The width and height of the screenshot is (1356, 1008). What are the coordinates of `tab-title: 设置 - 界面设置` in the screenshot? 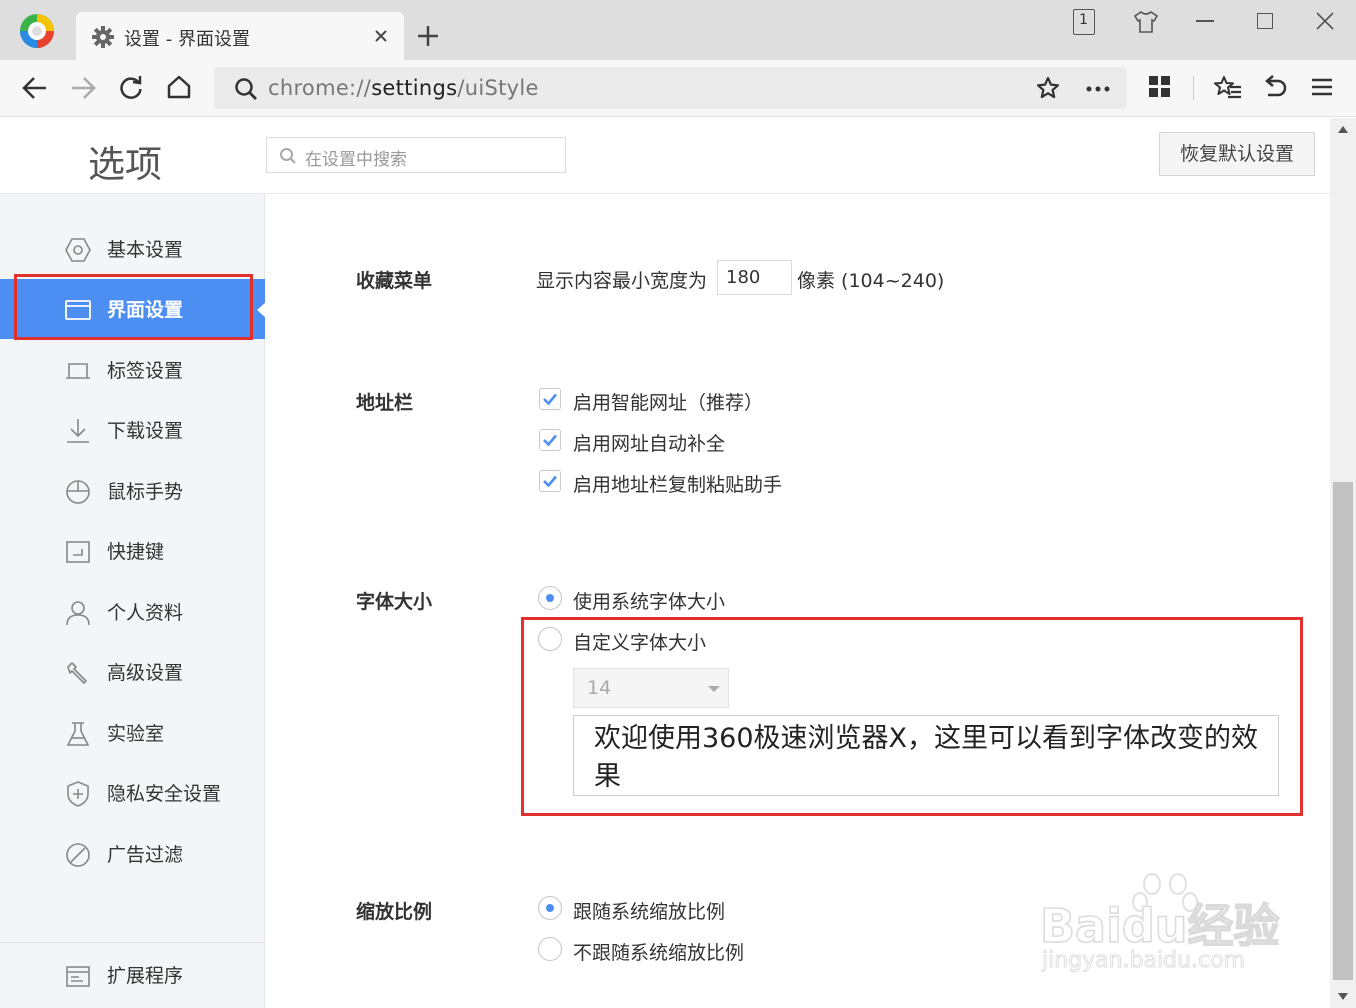 It's located at (187, 39).